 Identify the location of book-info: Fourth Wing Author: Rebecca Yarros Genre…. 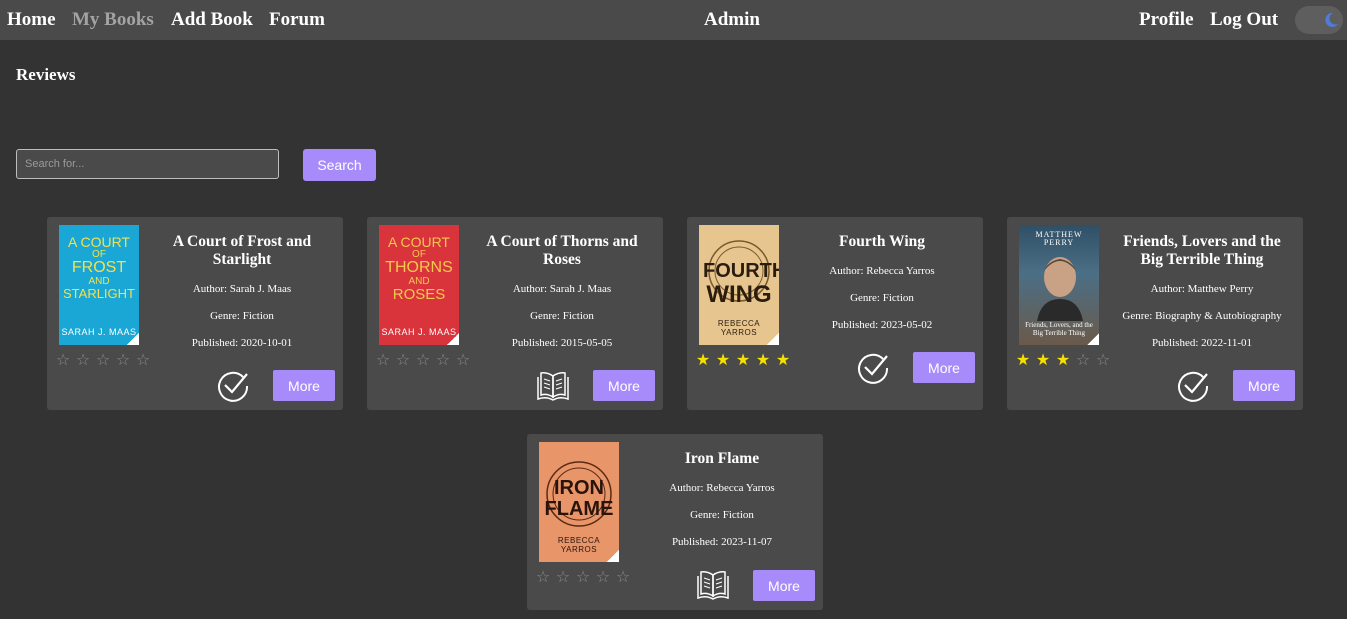
(882, 282).